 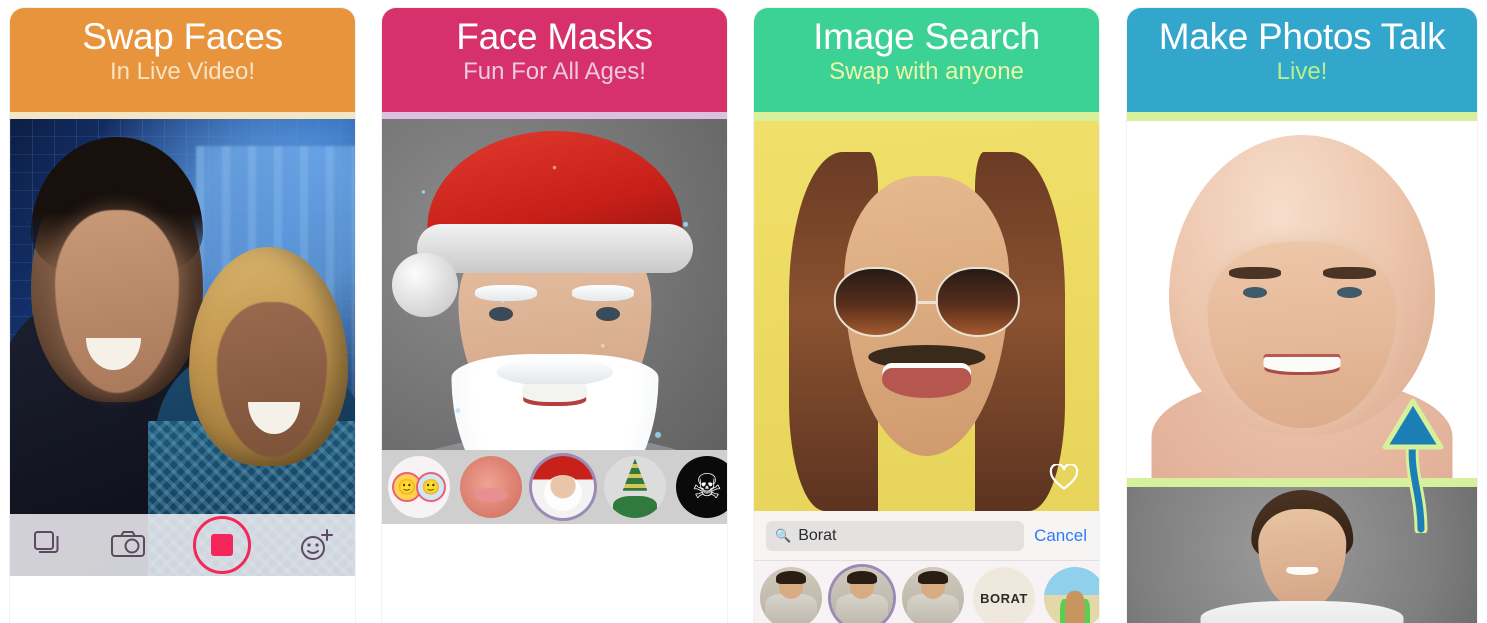 I want to click on source-photo, so click(x=1302, y=555).